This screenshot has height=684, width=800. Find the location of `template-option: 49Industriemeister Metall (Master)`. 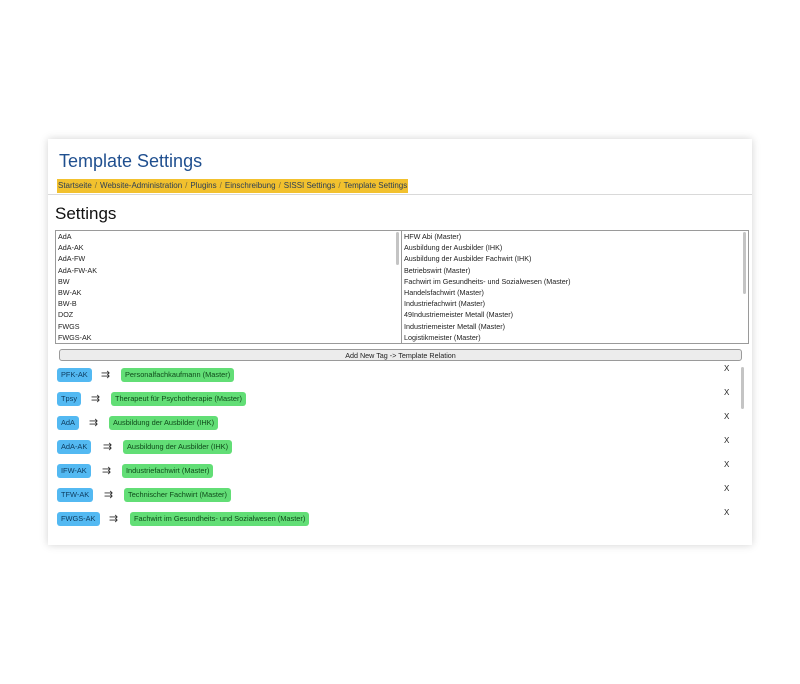

template-option: 49Industriemeister Metall (Master) is located at coordinates (575, 314).